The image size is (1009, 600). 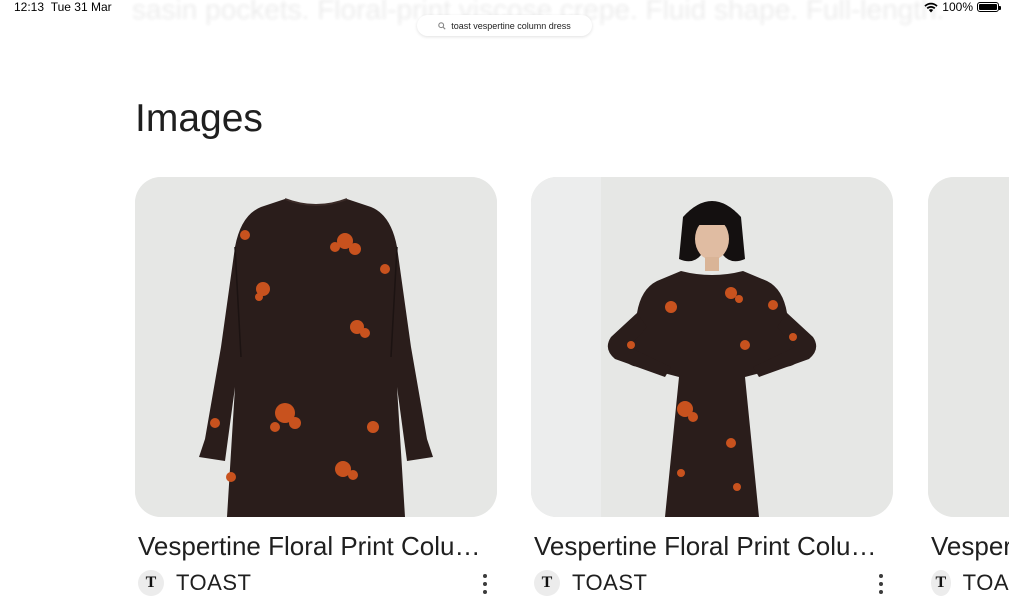 What do you see at coordinates (199, 118) in the screenshot?
I see `section-title: Images` at bounding box center [199, 118].